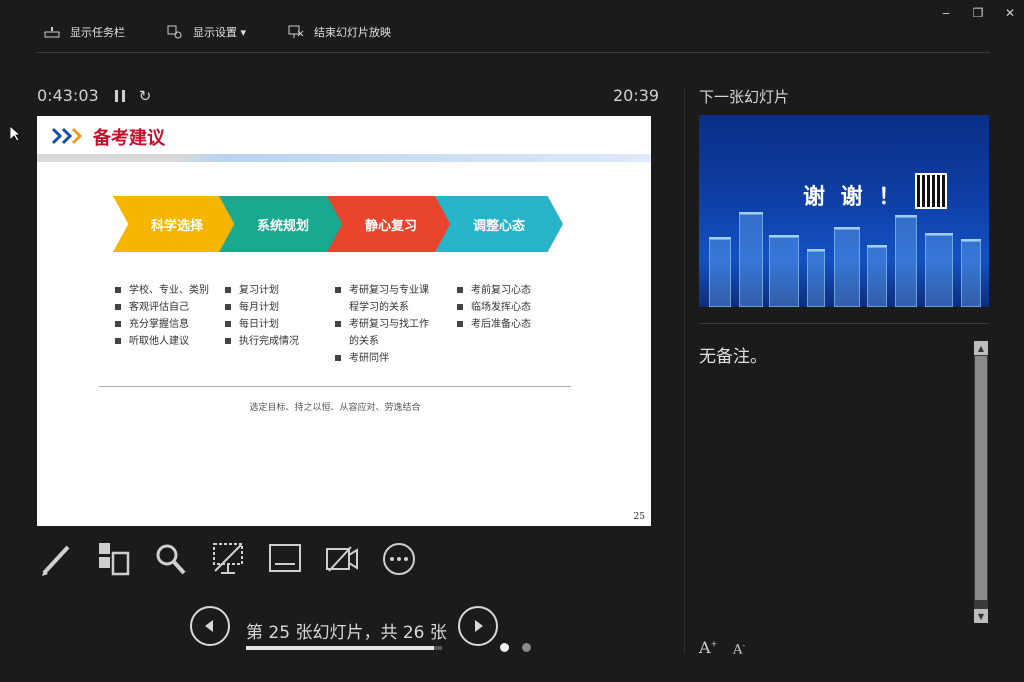 This screenshot has height=682, width=1024. I want to click on slide-footer-text: 选定目标、持之以恒、从容应对、劳逸结合, so click(335, 408).